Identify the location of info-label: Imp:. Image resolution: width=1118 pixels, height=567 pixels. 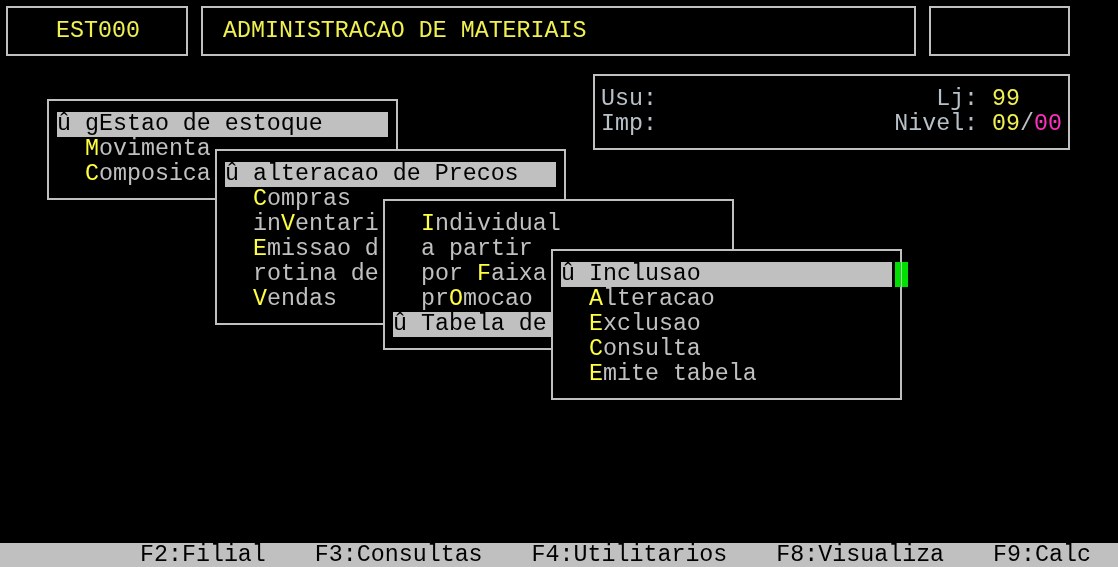
(629, 124).